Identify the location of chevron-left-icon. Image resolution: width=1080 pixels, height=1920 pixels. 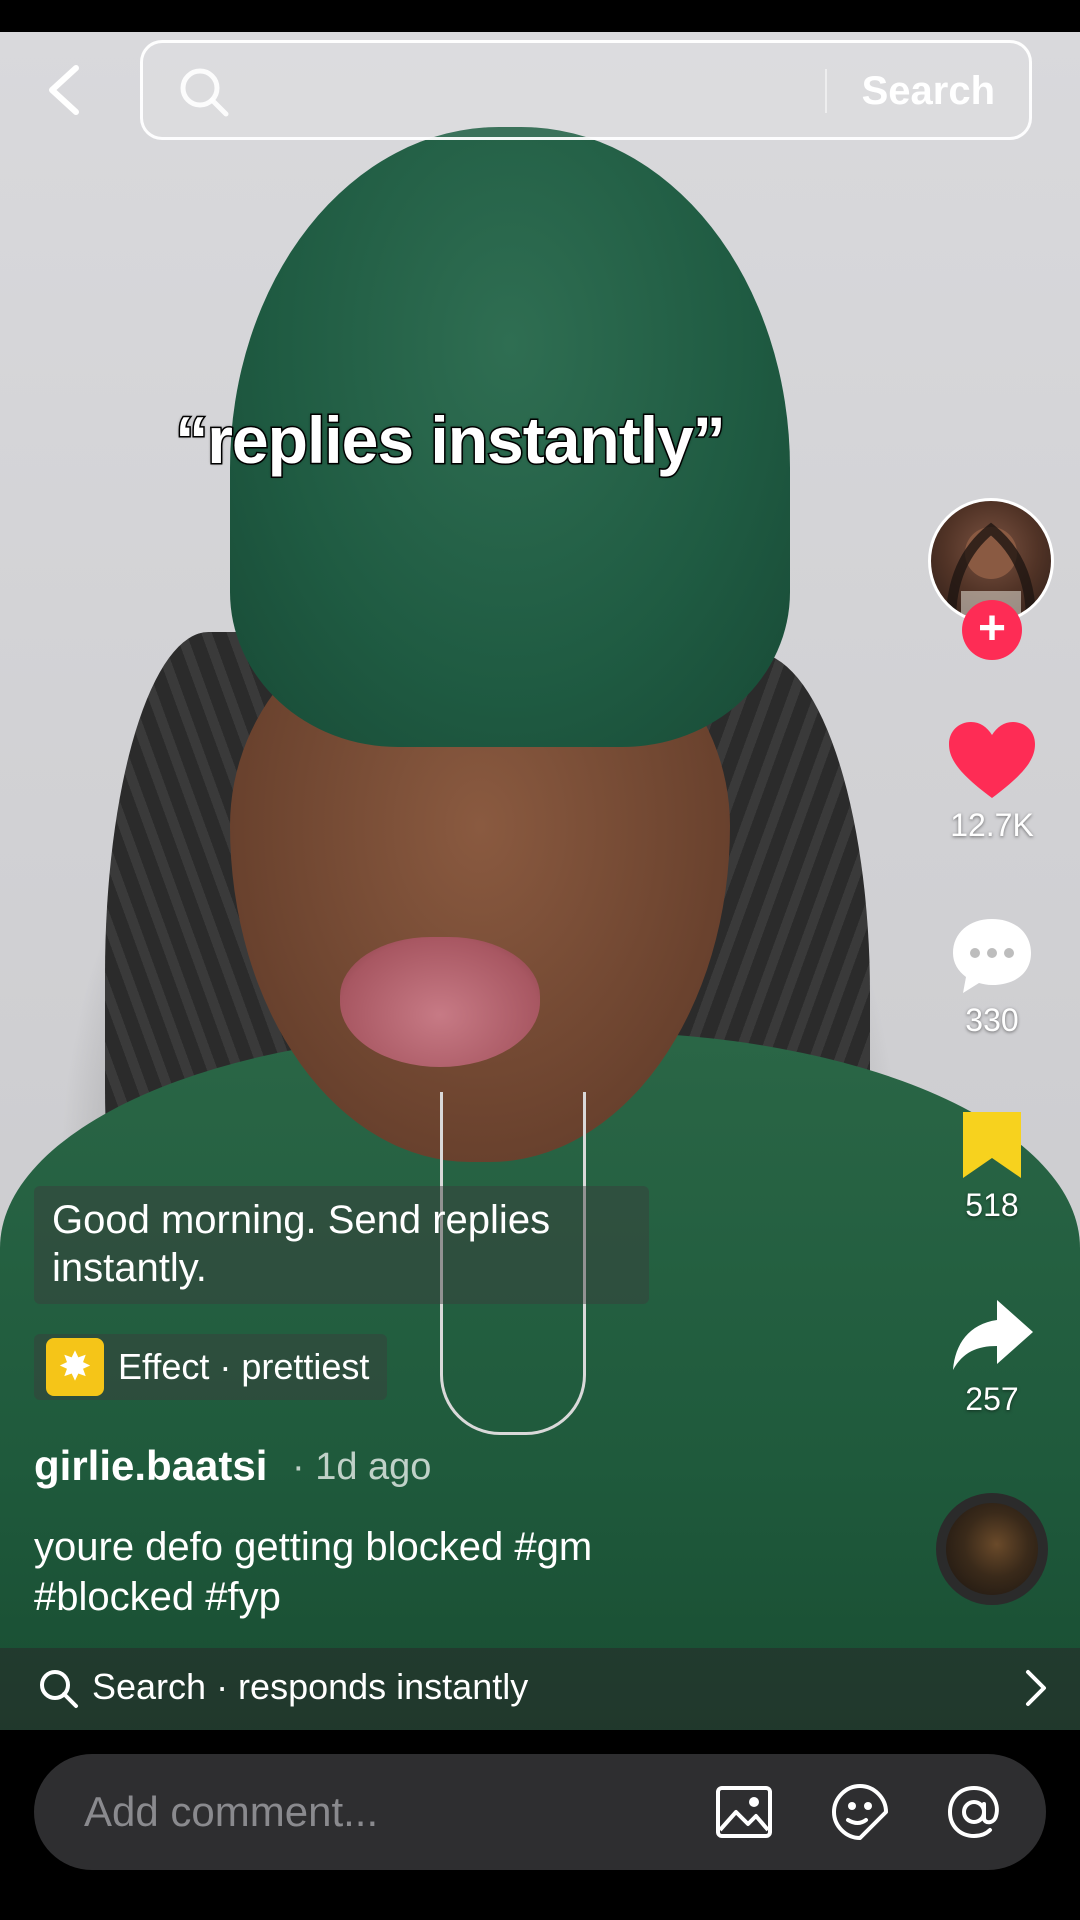
(64, 90).